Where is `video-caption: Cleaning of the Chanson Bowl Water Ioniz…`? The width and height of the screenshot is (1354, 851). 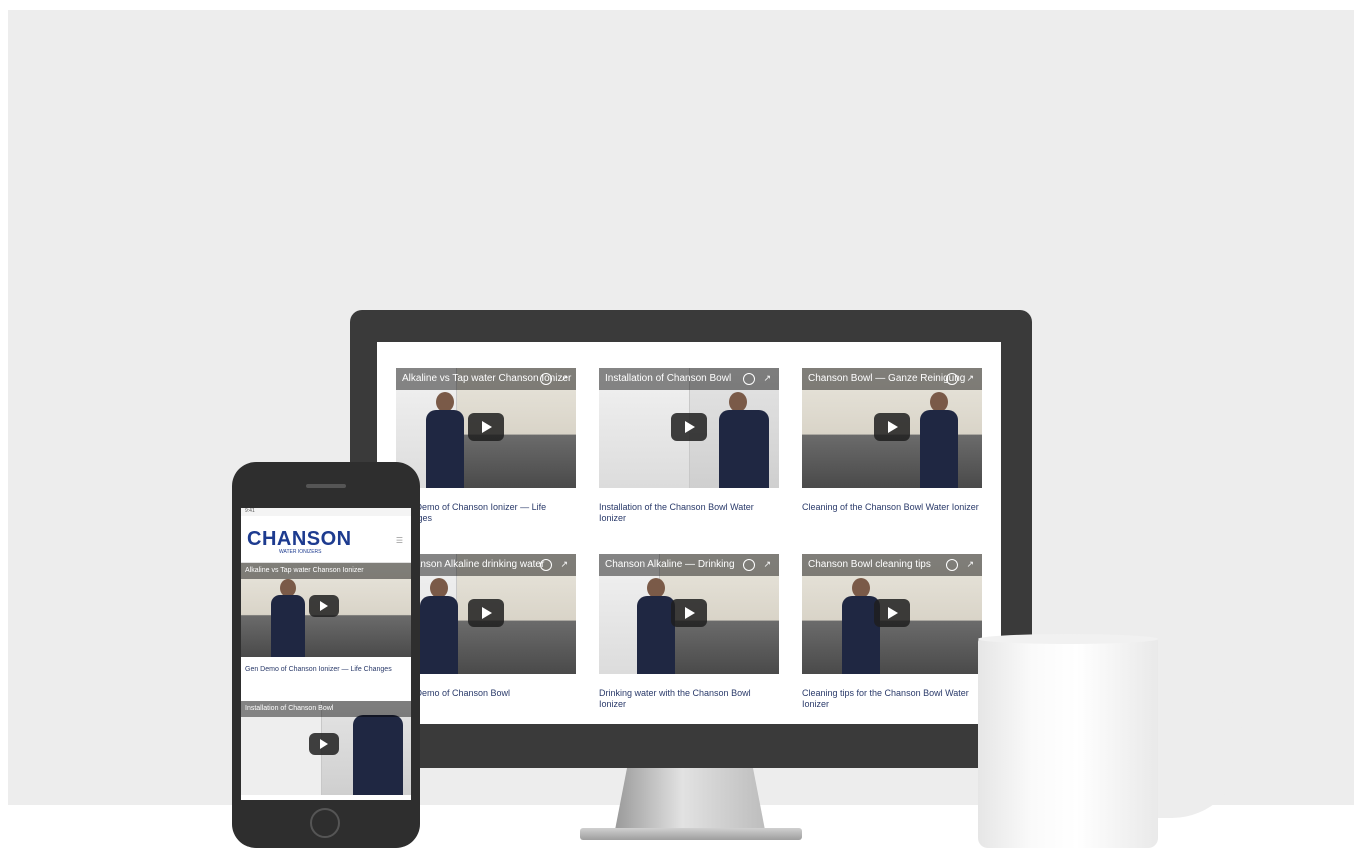
video-caption: Cleaning of the Chanson Bowl Water Ioniz… is located at coordinates (892, 514).